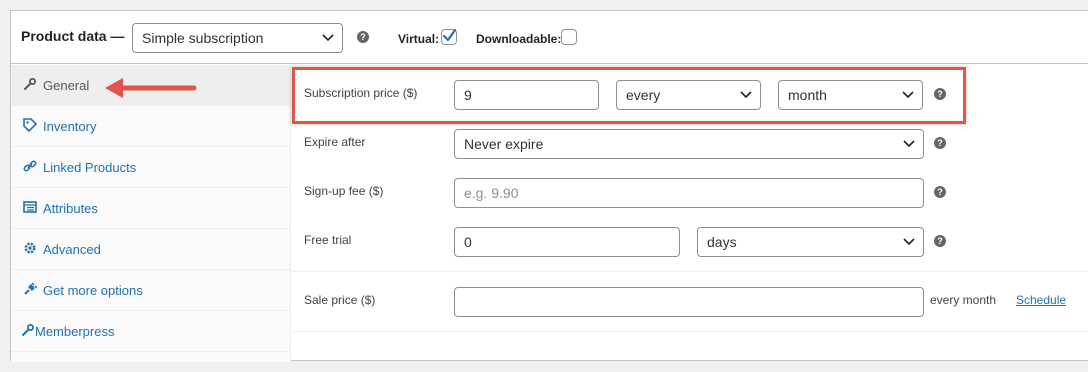 The width and height of the screenshot is (1088, 372). I want to click on free-trial-label: Free trial, so click(328, 240).